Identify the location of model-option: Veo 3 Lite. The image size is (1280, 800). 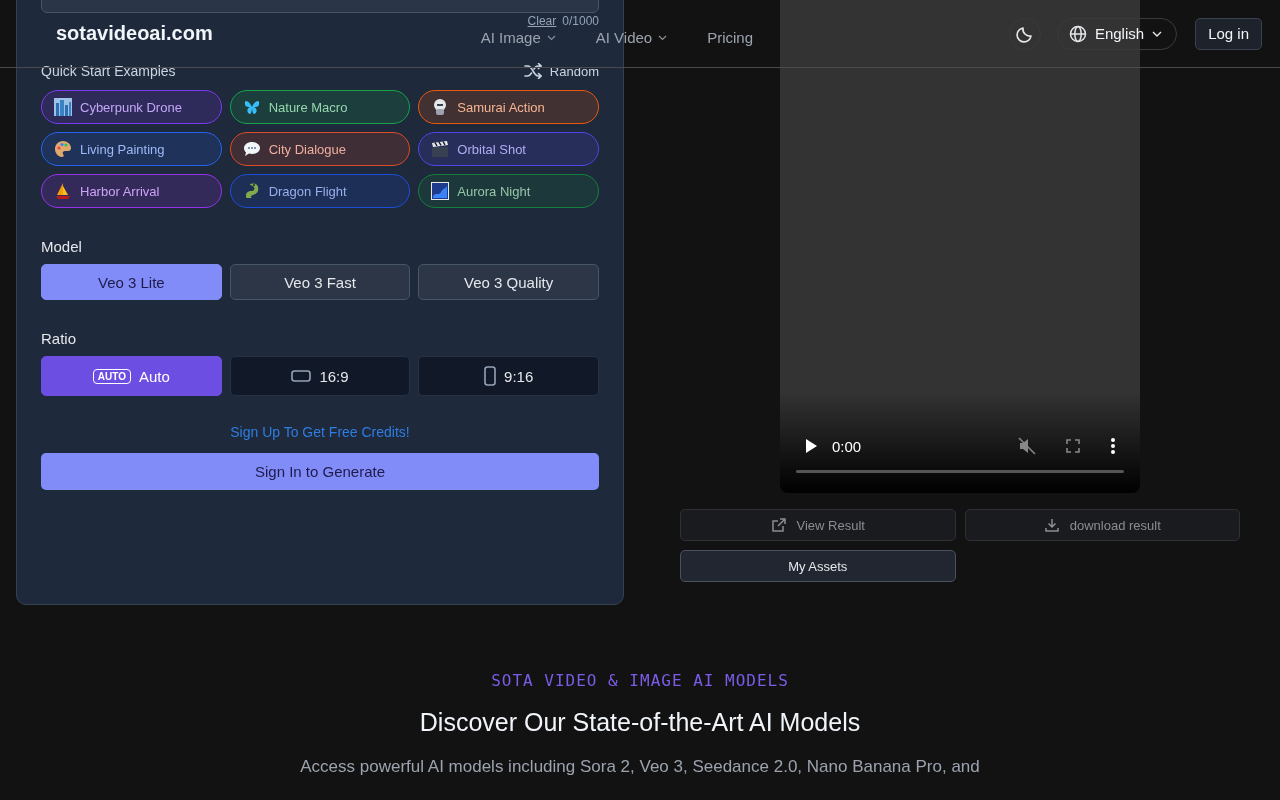
(131, 282).